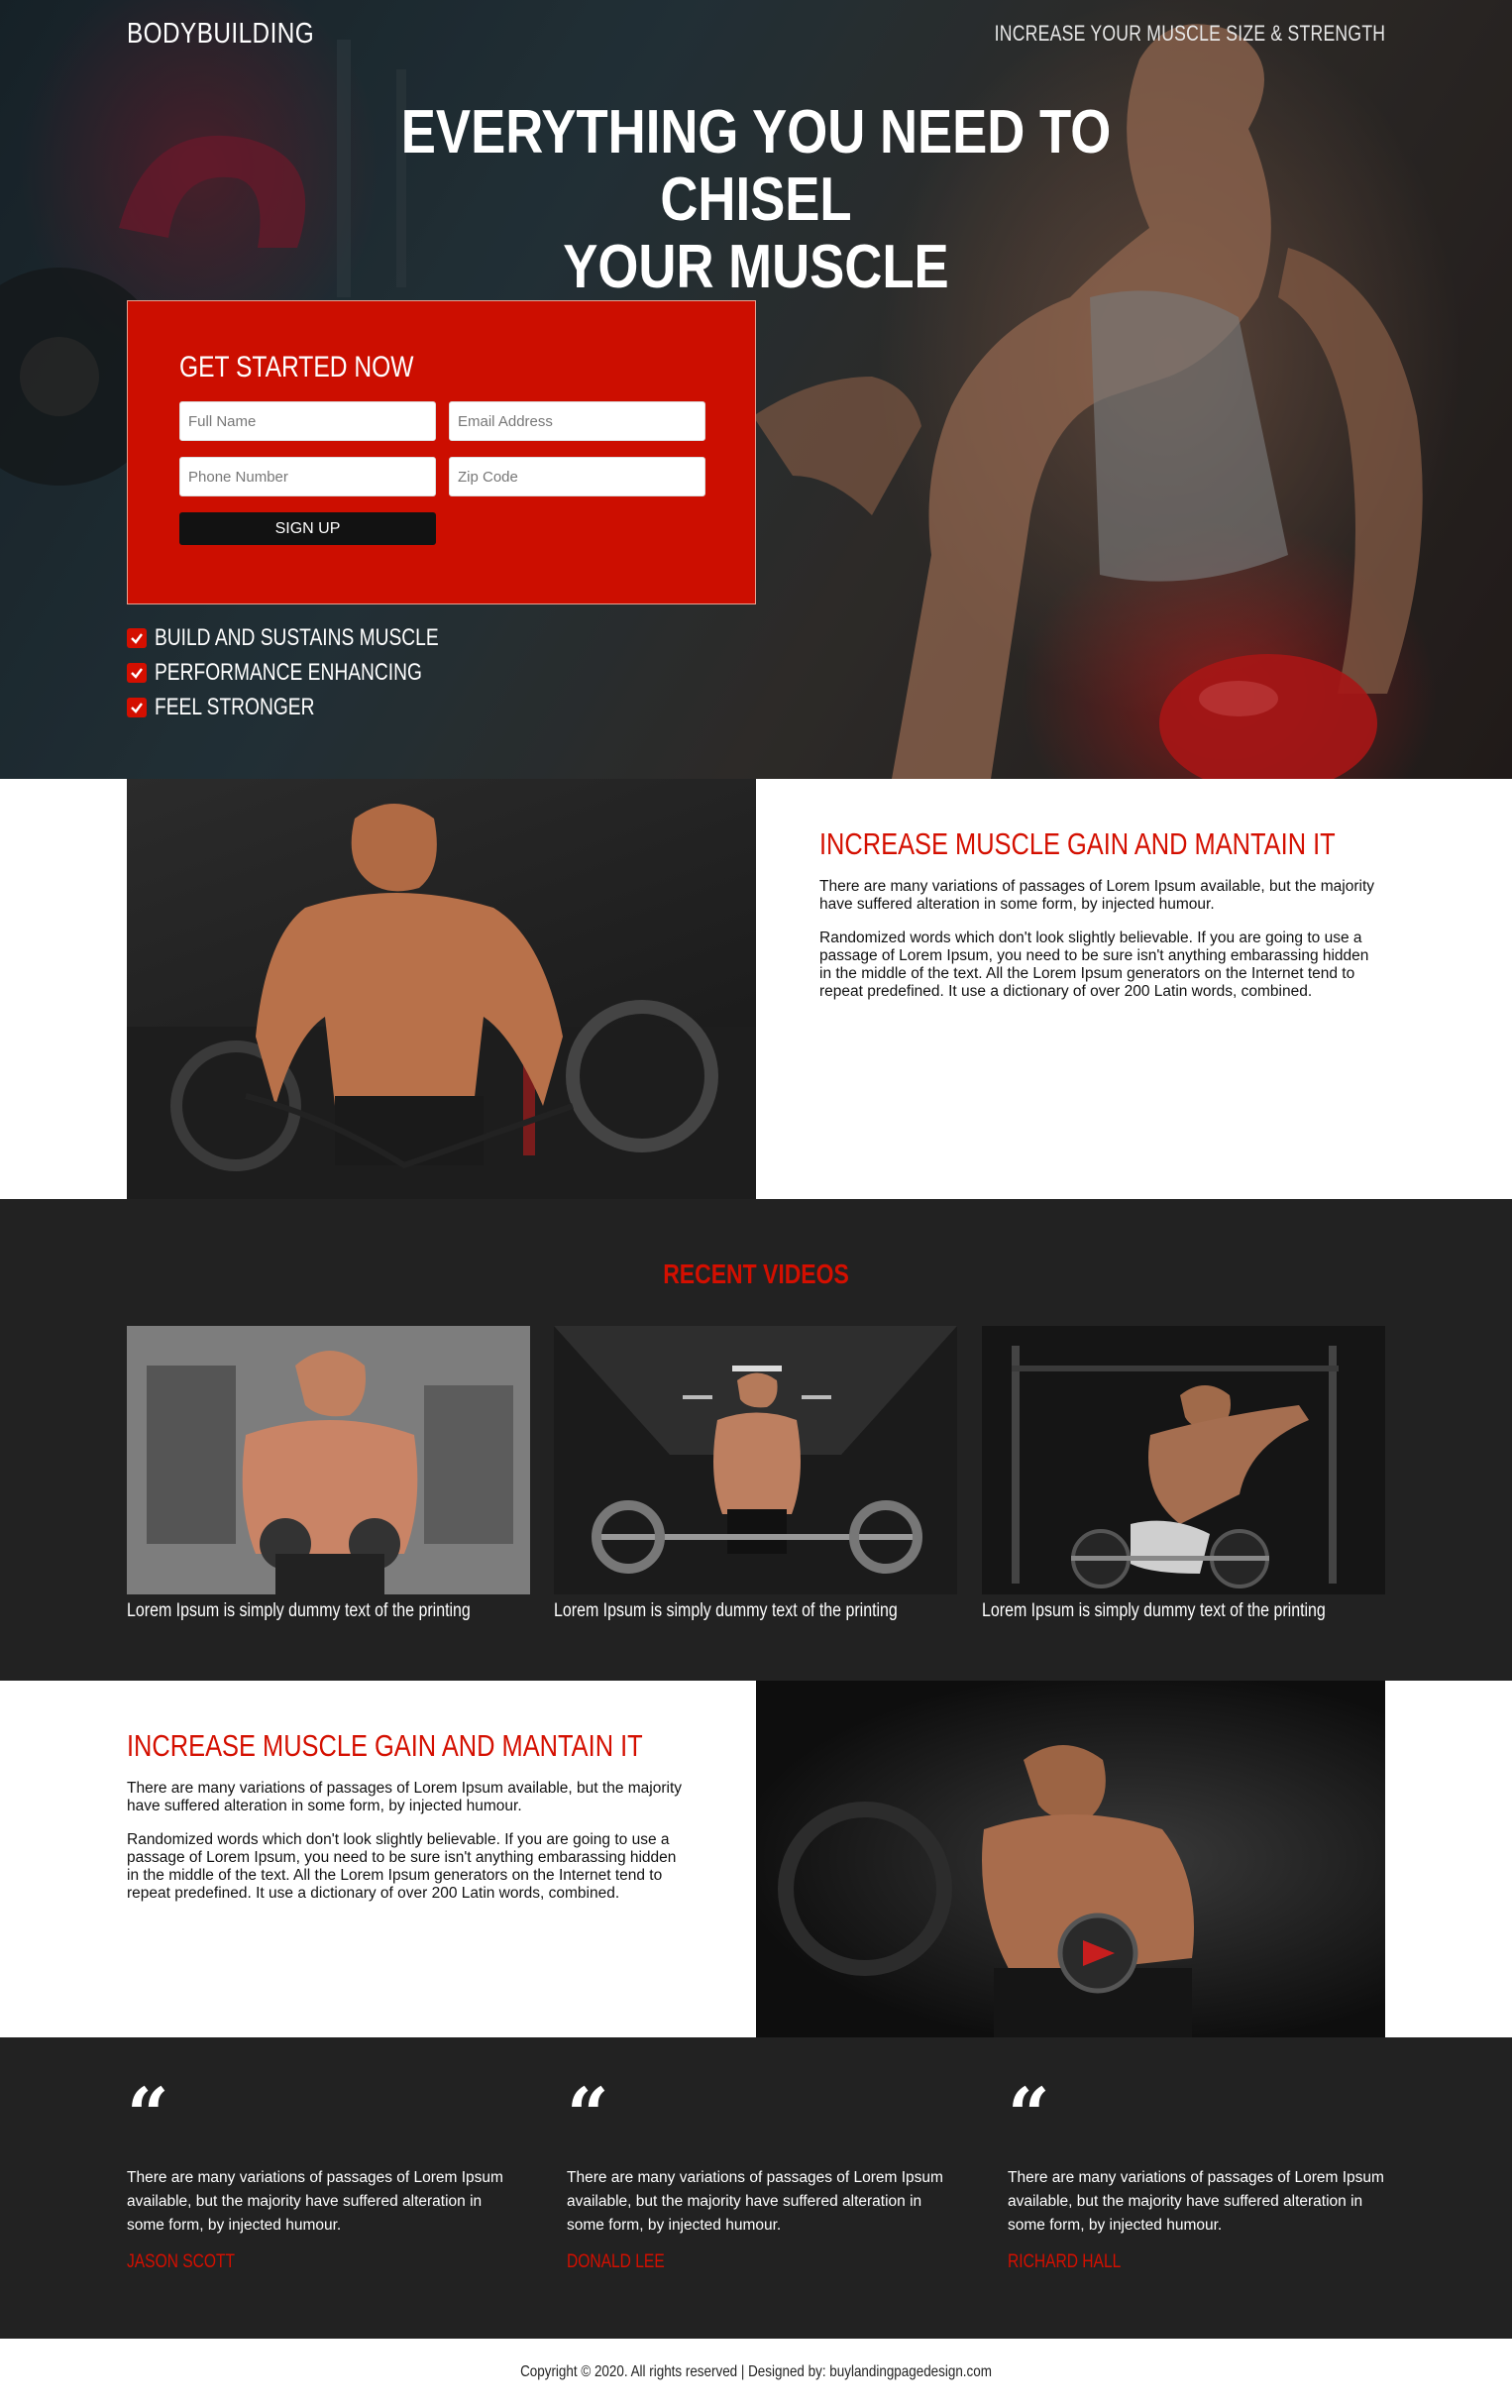 The image size is (1512, 2408). What do you see at coordinates (288, 672) in the screenshot?
I see `feature-label: PERFORMANCE ENHANCING` at bounding box center [288, 672].